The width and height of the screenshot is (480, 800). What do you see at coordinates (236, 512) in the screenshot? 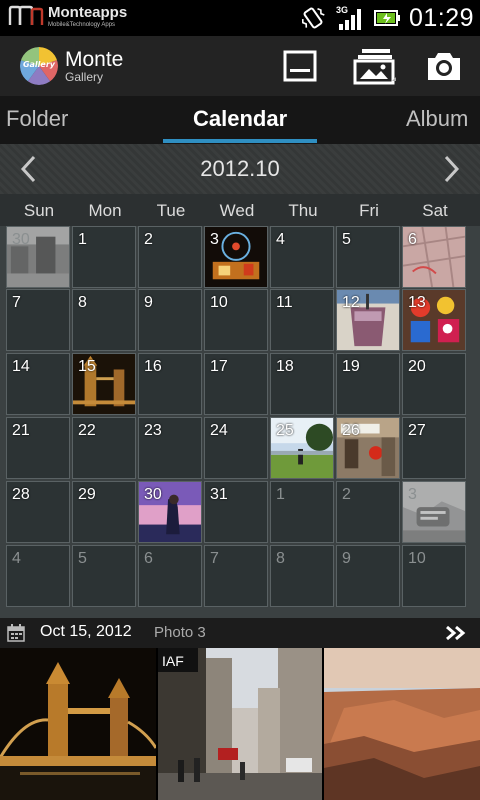
I see `calendar-day-cell: 31` at bounding box center [236, 512].